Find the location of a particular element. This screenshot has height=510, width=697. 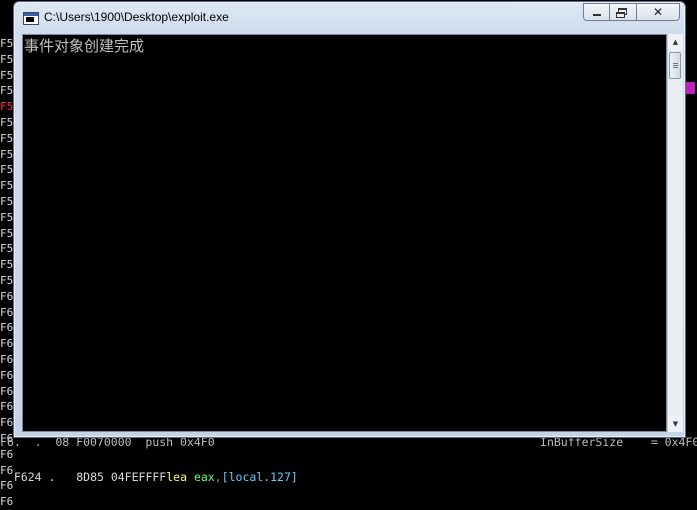

arrow-down-icon: ▼ is located at coordinates (675, 424).